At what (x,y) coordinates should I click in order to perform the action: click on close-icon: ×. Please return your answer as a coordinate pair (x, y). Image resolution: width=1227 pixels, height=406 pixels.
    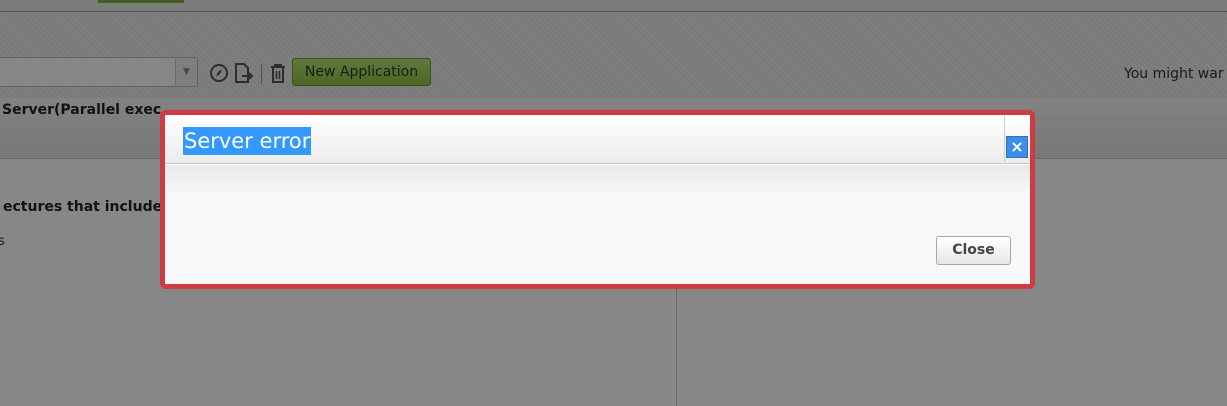
    Looking at the image, I should click on (1017, 147).